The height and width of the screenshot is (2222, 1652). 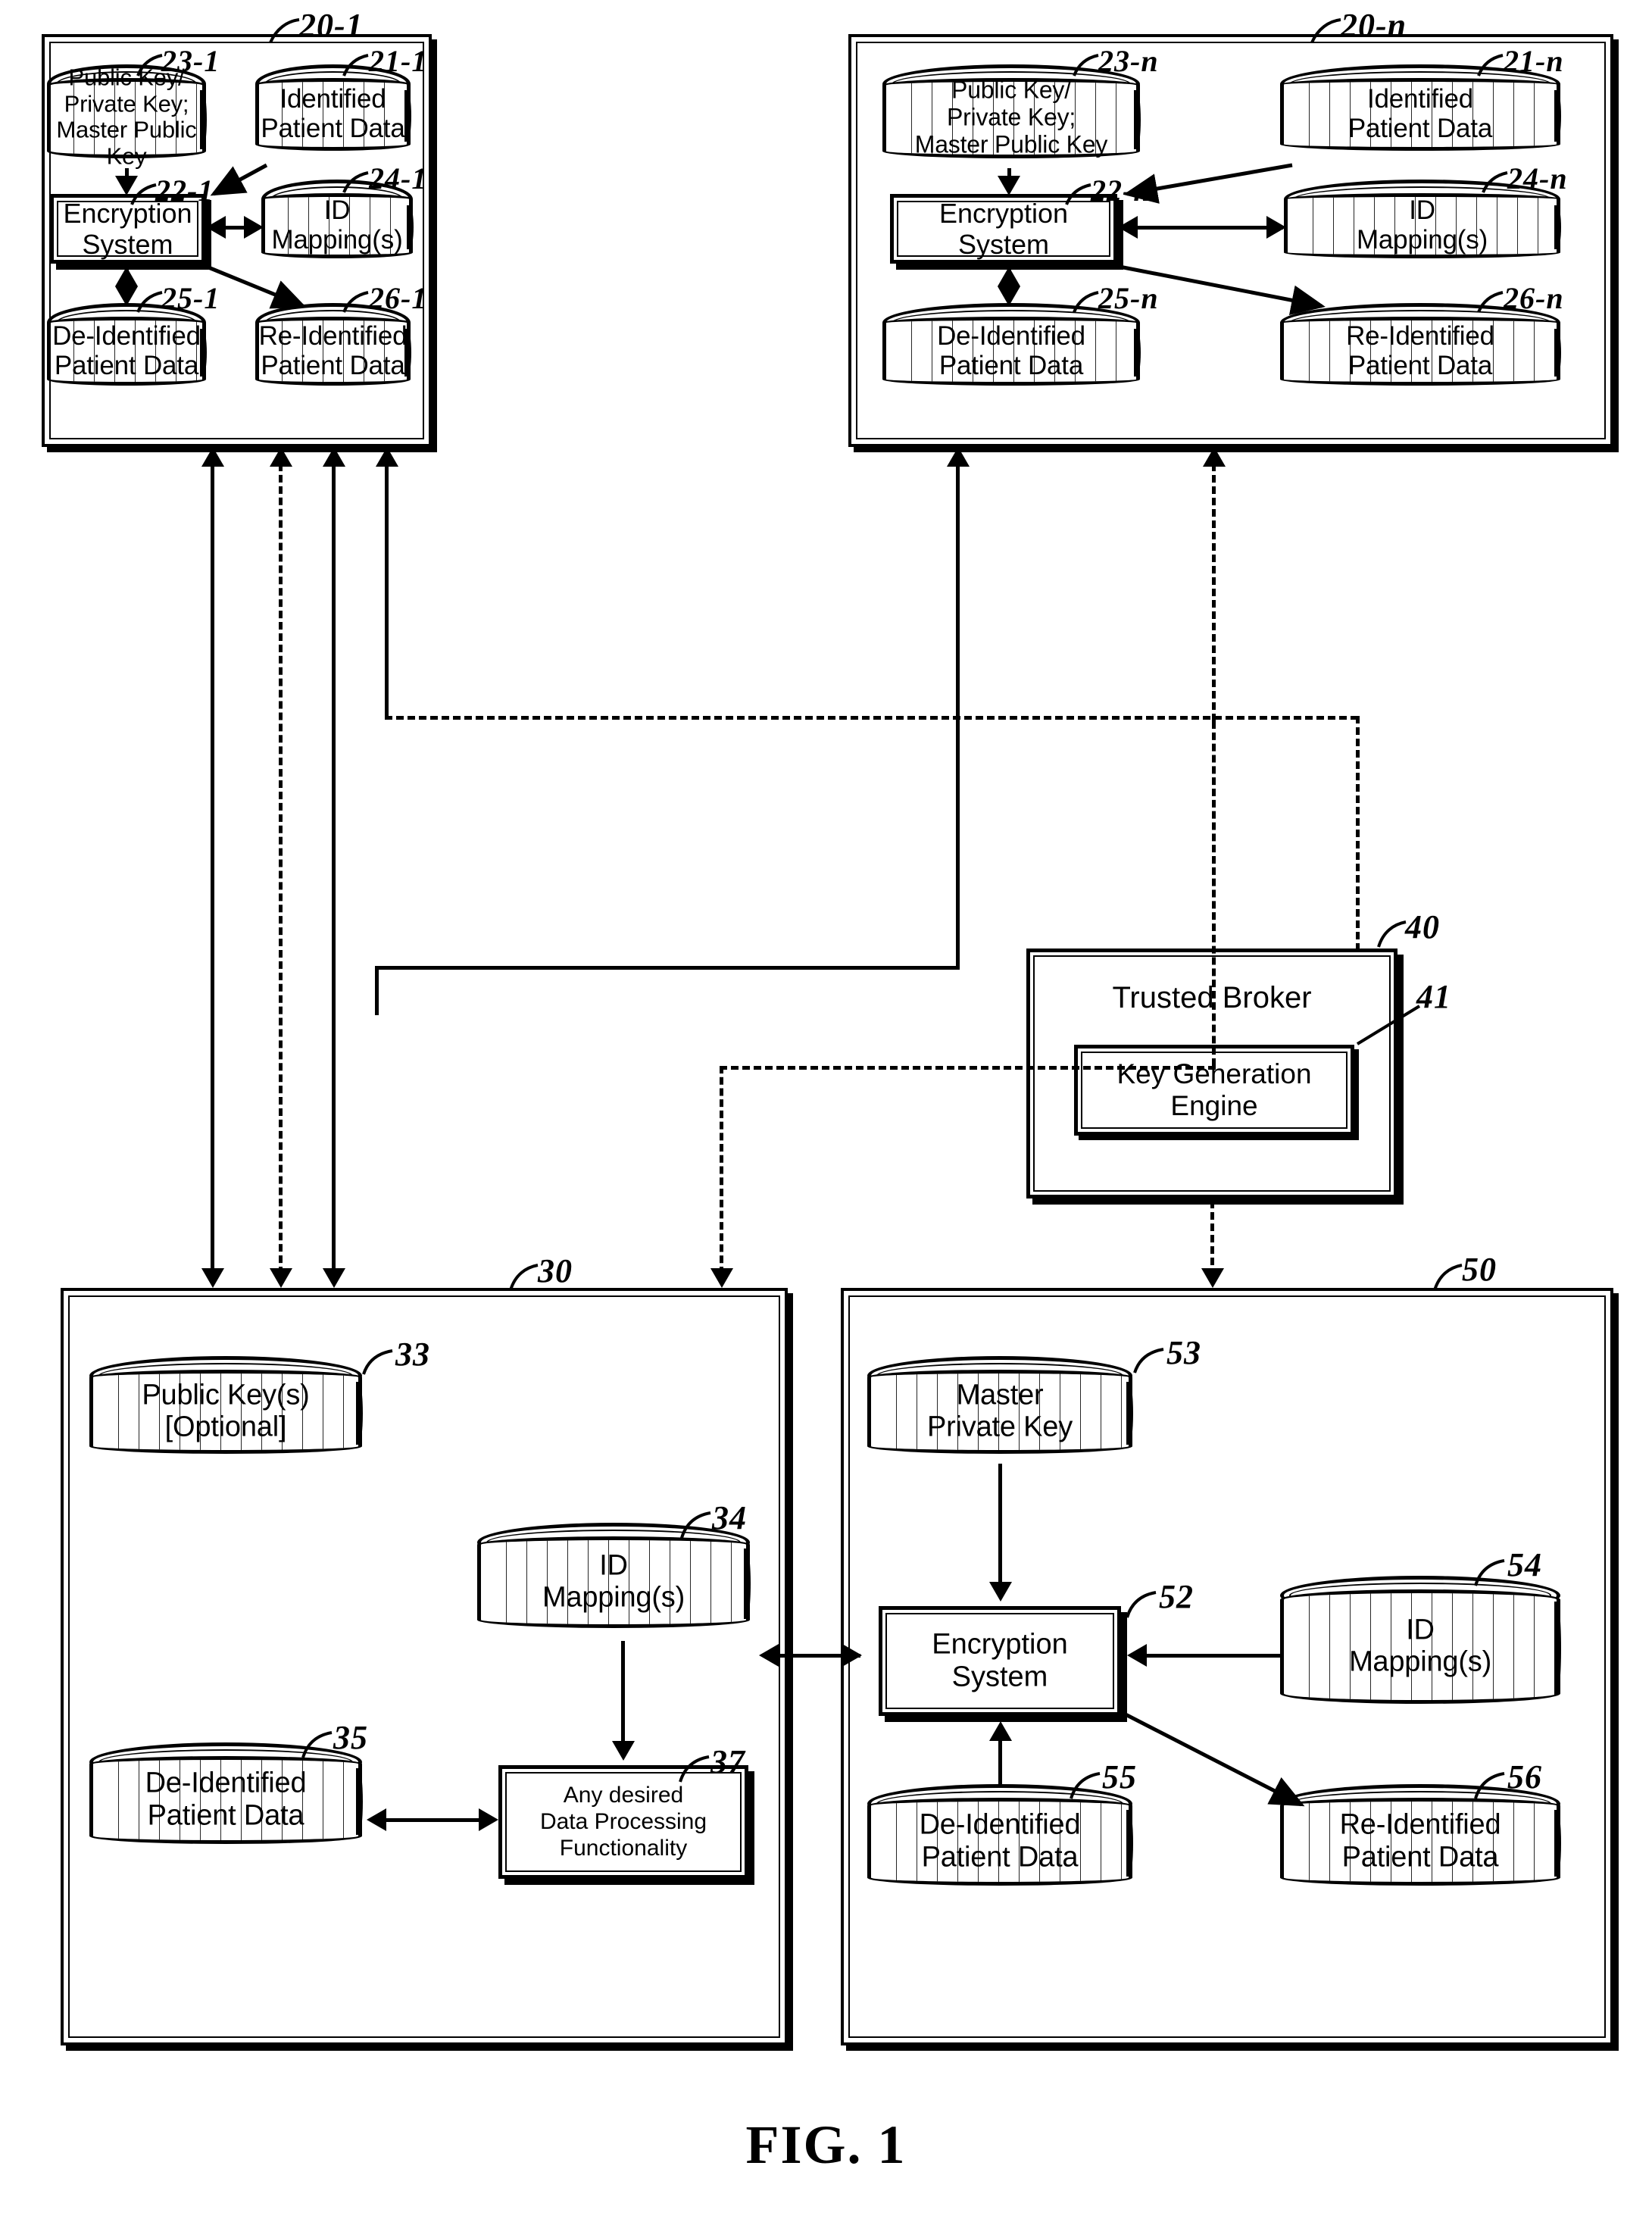 What do you see at coordinates (1000, 1661) in the screenshot?
I see `box-encryption-52: Encryption System` at bounding box center [1000, 1661].